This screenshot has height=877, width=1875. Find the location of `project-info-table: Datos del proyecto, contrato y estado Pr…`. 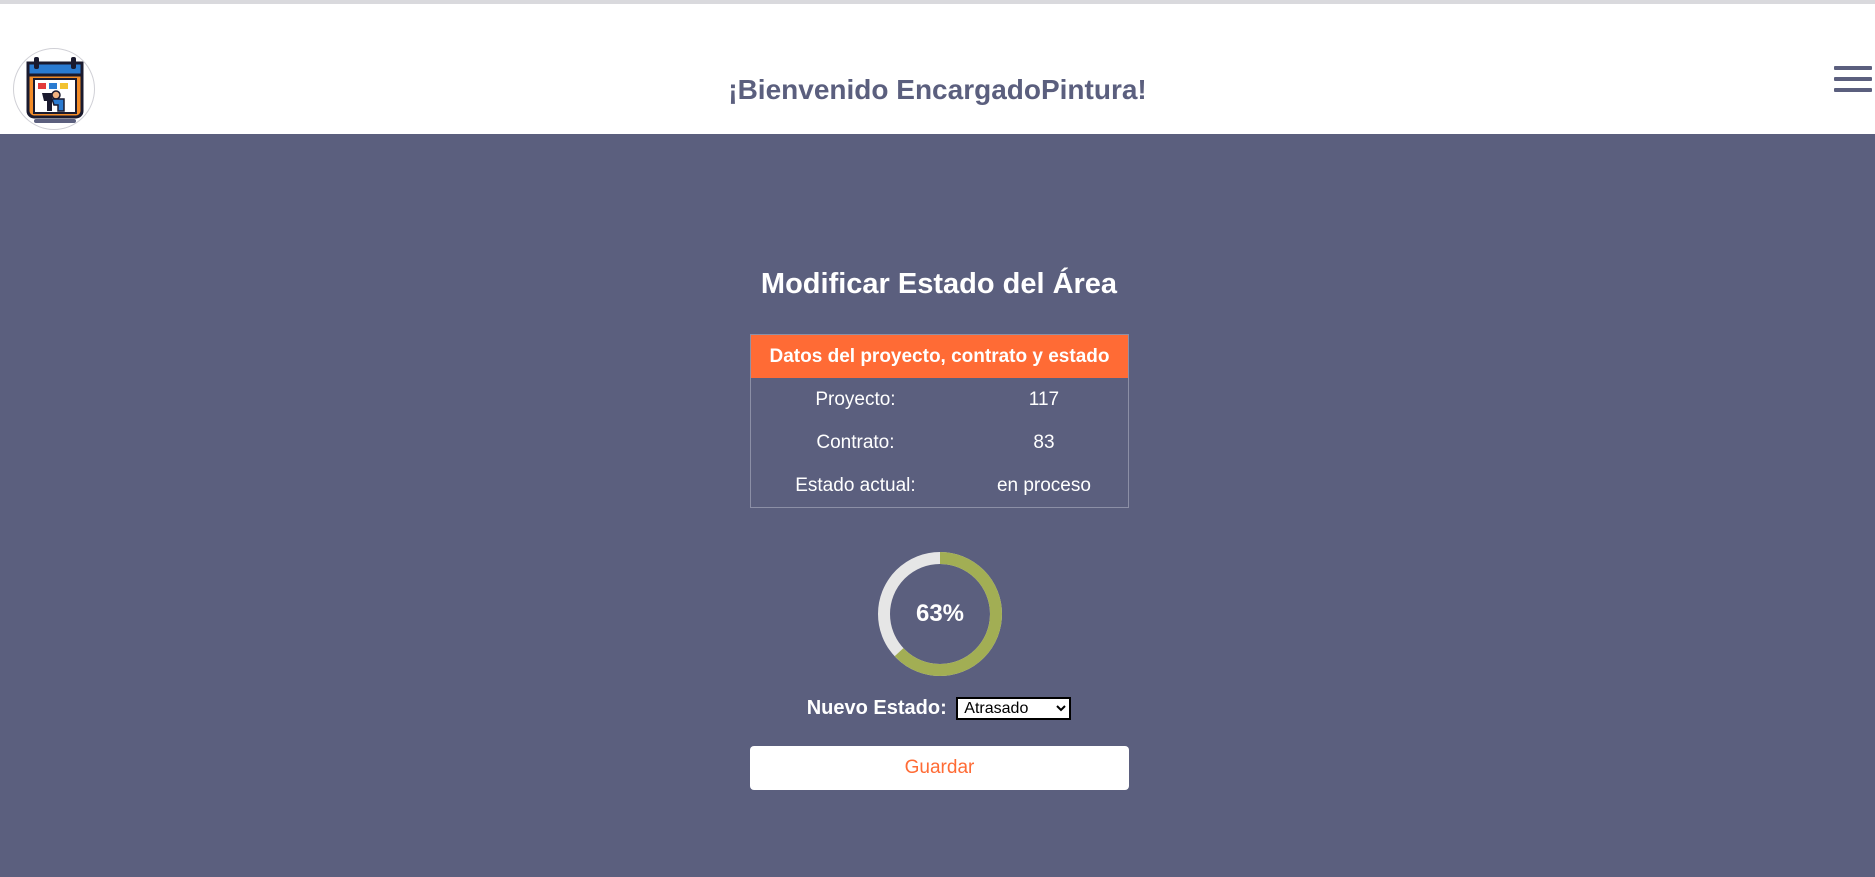

project-info-table: Datos del proyecto, contrato y estado Pr… is located at coordinates (939, 421).